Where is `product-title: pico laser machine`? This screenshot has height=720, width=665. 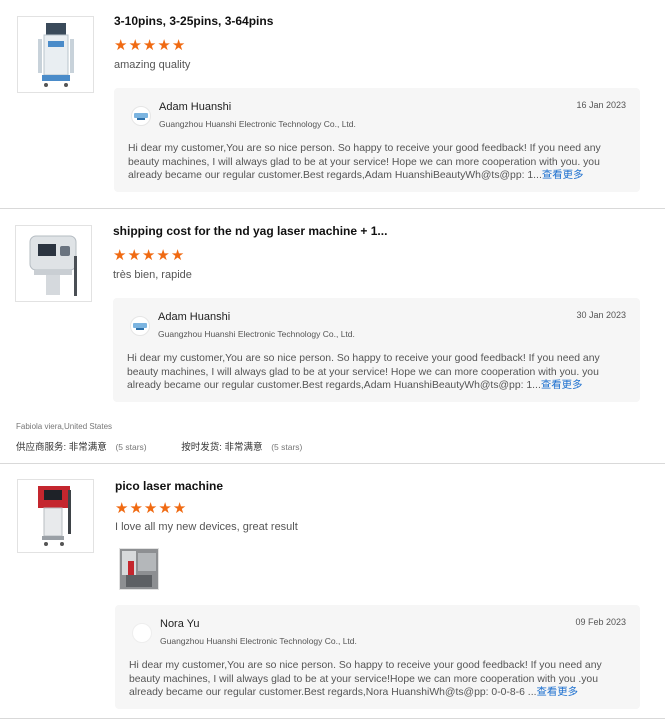
product-title: pico laser machine is located at coordinates (169, 486).